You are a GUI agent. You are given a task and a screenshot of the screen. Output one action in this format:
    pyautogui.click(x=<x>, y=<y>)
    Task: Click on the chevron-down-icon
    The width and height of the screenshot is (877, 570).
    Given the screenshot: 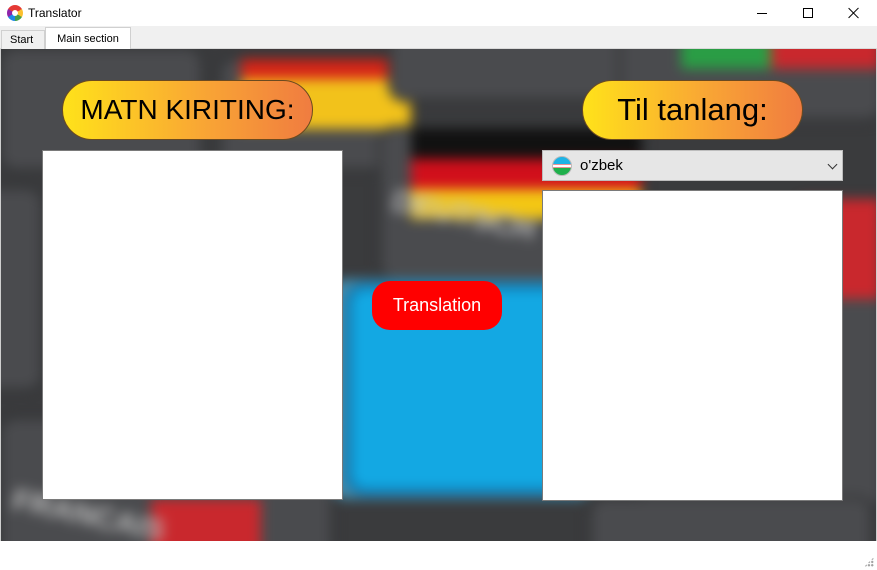 What is the action you would take?
    pyautogui.click(x=832, y=164)
    